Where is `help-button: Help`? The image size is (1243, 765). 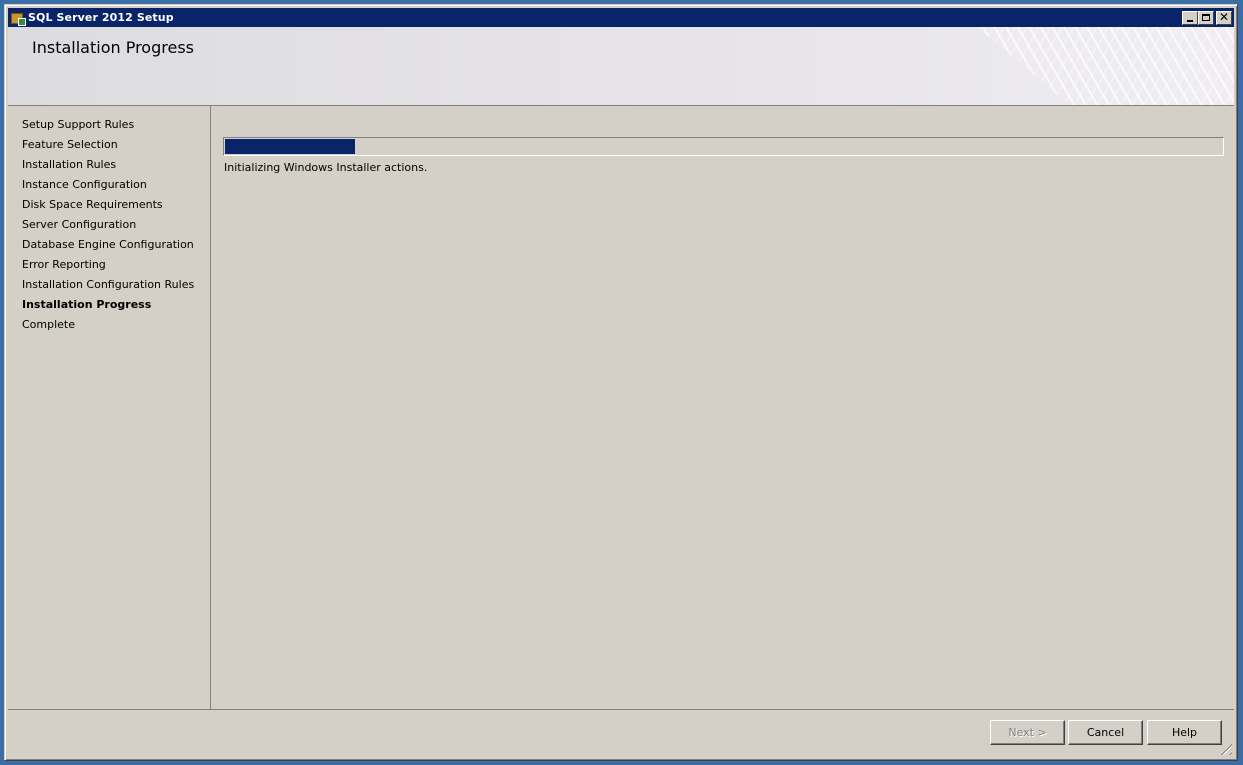
help-button: Help is located at coordinates (1184, 732).